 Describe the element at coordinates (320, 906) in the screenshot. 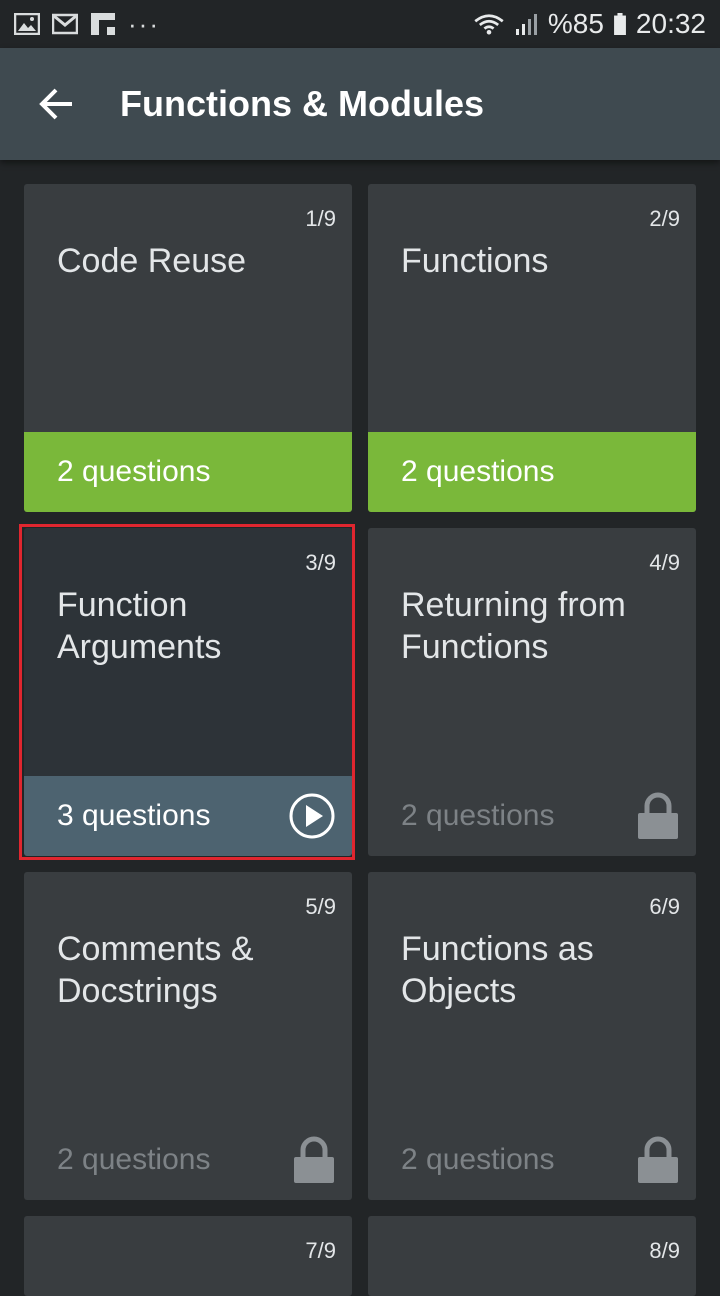

I see `lesson-index: 5/9` at that location.